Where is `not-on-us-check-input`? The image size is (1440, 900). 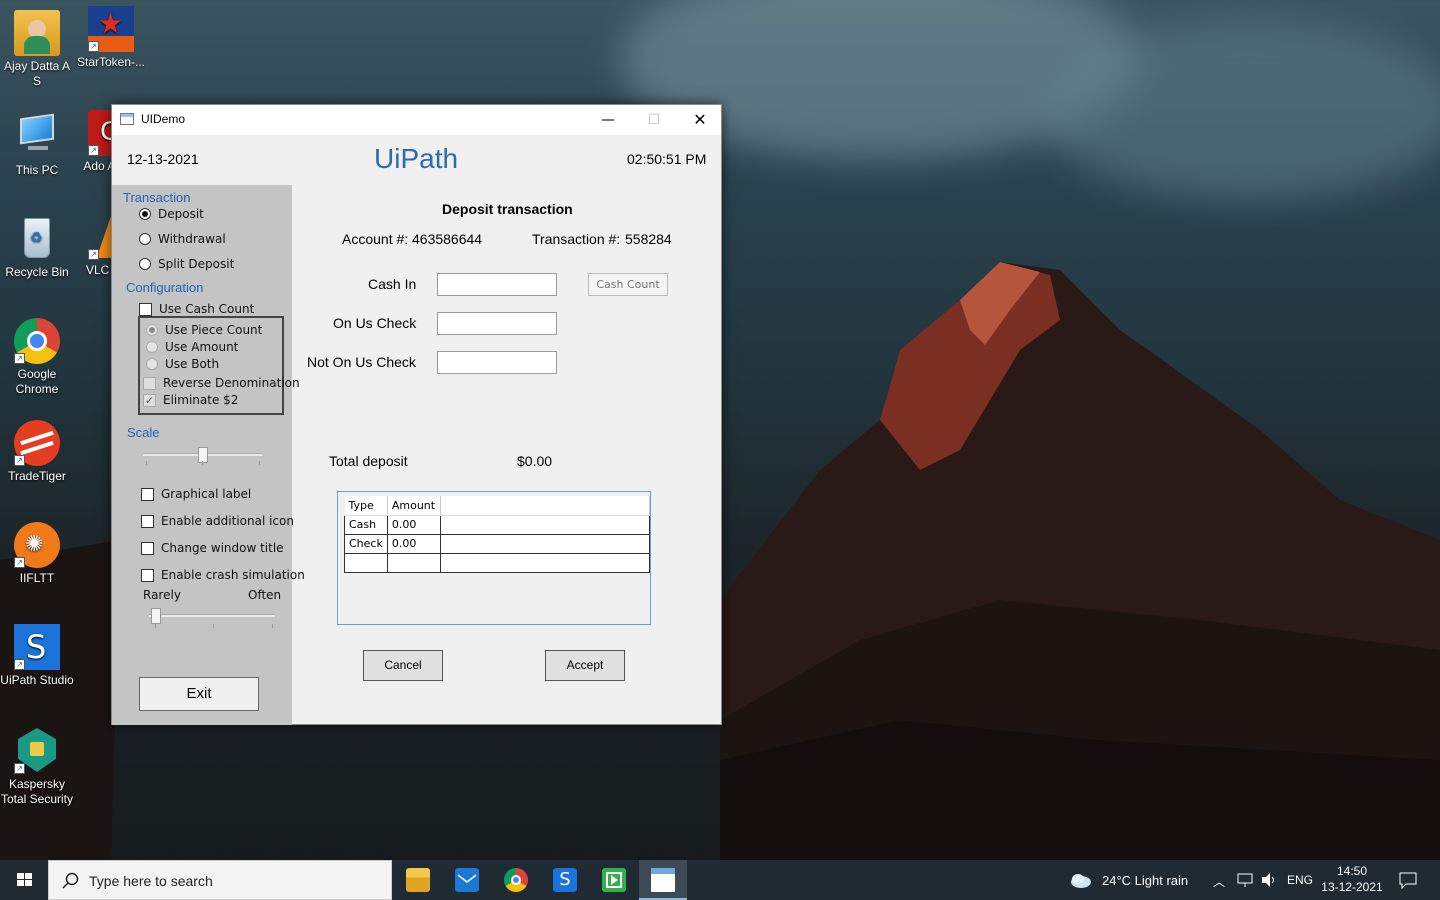 not-on-us-check-input is located at coordinates (497, 362).